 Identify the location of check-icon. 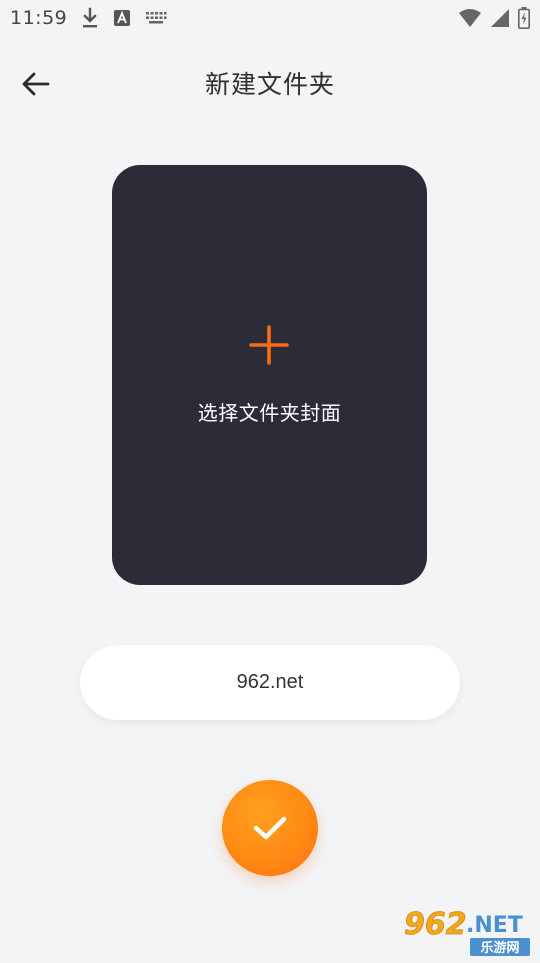
(270, 828).